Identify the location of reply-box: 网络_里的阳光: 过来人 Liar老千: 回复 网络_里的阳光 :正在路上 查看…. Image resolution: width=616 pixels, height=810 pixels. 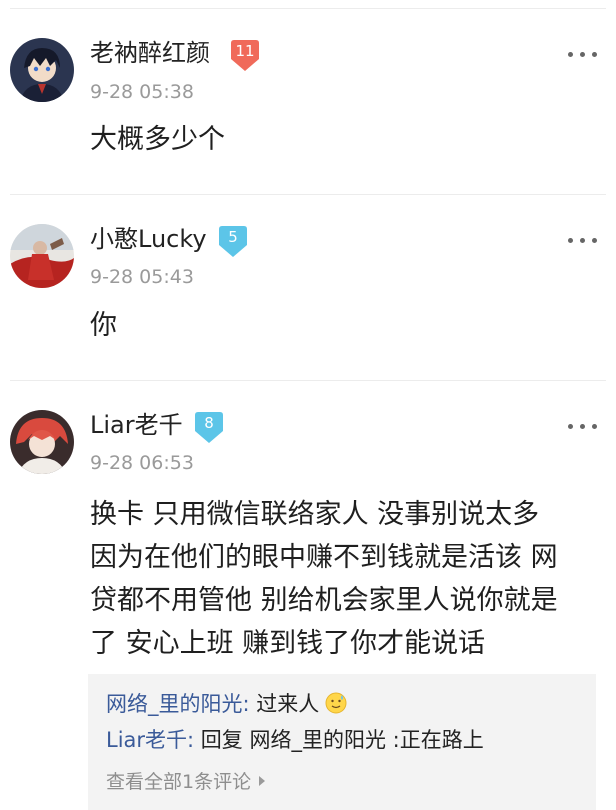
(342, 742).